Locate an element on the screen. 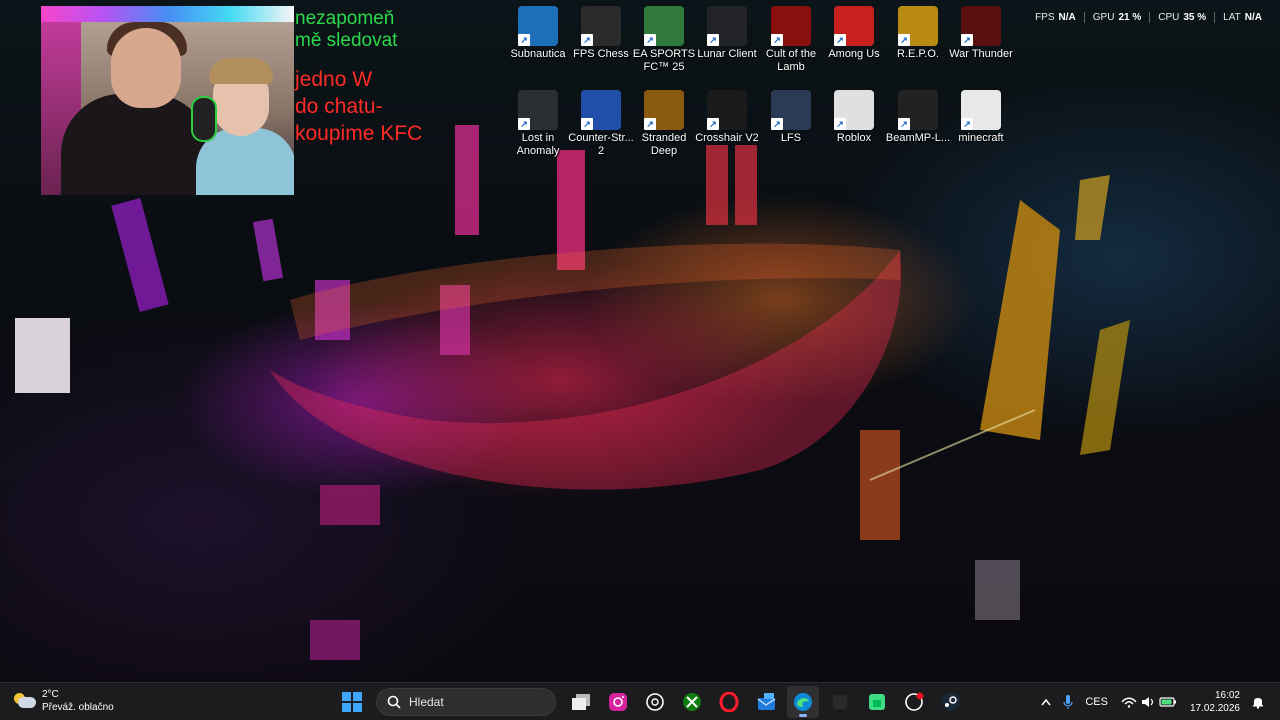 Image resolution: width=1280 pixels, height=720 pixels. microphone-tray is located at coordinates (1068, 702).